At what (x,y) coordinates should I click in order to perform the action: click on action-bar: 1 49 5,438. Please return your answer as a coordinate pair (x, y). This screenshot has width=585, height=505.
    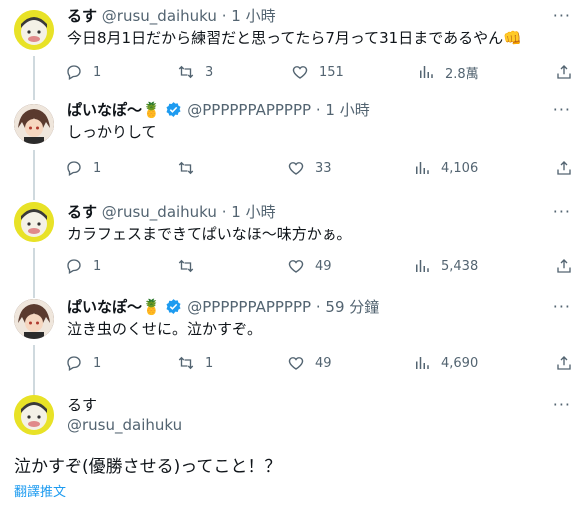
    Looking at the image, I should click on (317, 266).